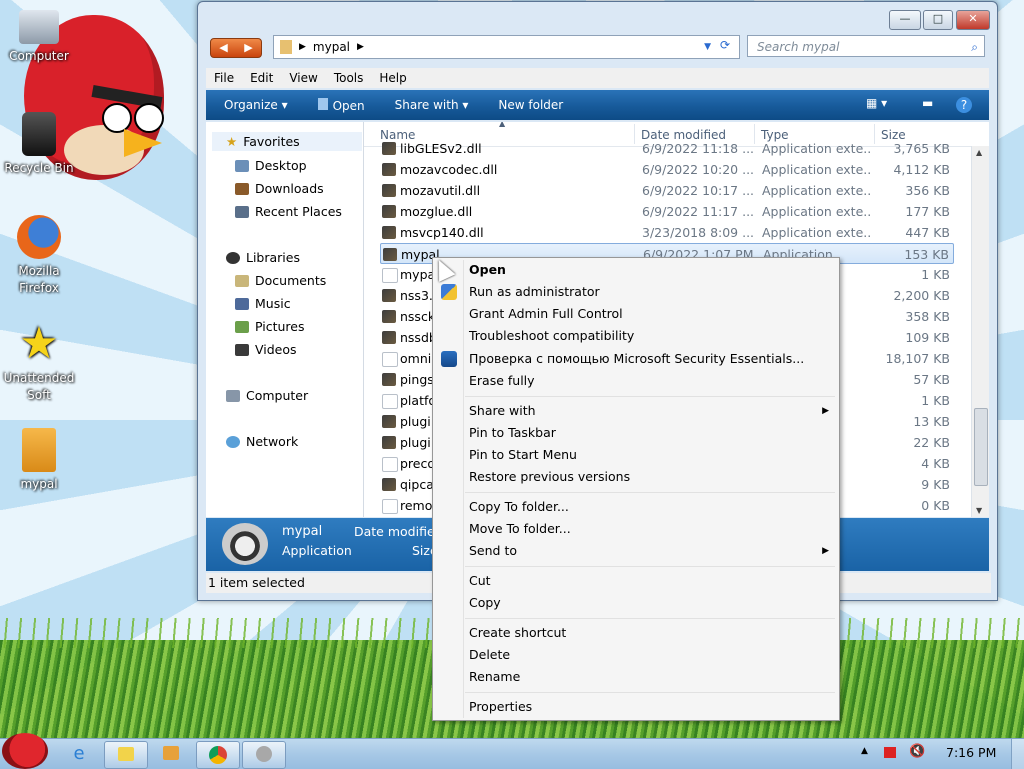 The height and width of the screenshot is (769, 1024). Describe the element at coordinates (707, 47) in the screenshot. I see `address-dropdown-icon: ▼` at that location.